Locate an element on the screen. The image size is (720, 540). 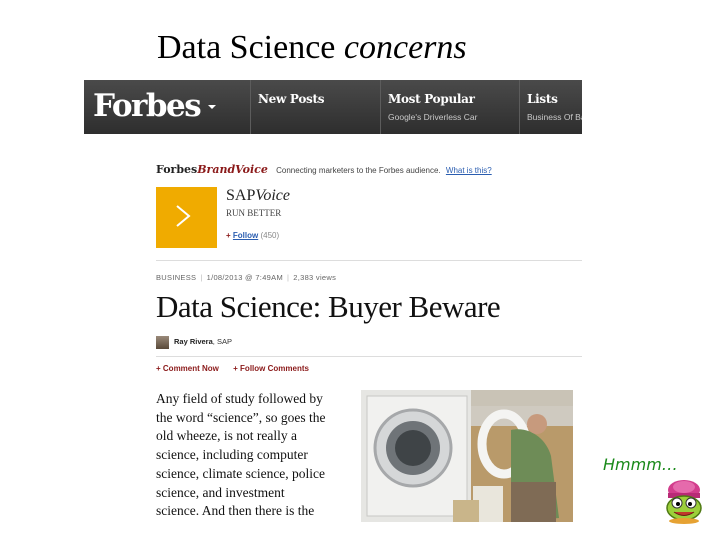
author-line: Ray Rivera, SAP is located at coordinates (203, 341).